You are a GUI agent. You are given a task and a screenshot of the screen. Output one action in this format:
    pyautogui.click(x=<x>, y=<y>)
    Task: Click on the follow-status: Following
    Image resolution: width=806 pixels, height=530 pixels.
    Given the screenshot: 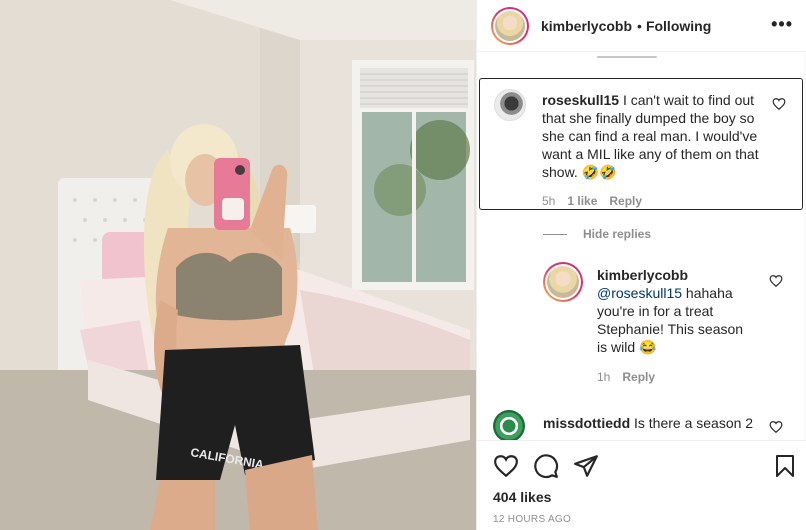 What is the action you would take?
    pyautogui.click(x=678, y=26)
    